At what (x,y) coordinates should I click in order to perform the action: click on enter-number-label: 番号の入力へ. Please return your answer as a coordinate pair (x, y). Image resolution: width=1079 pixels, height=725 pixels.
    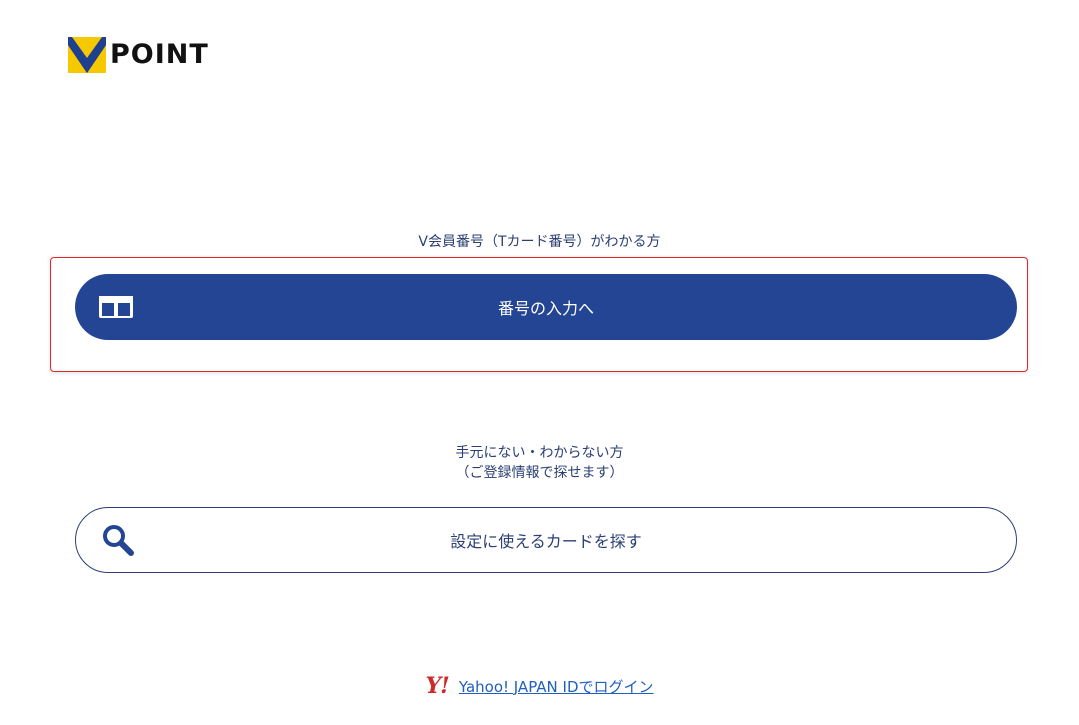
    Looking at the image, I should click on (545, 308).